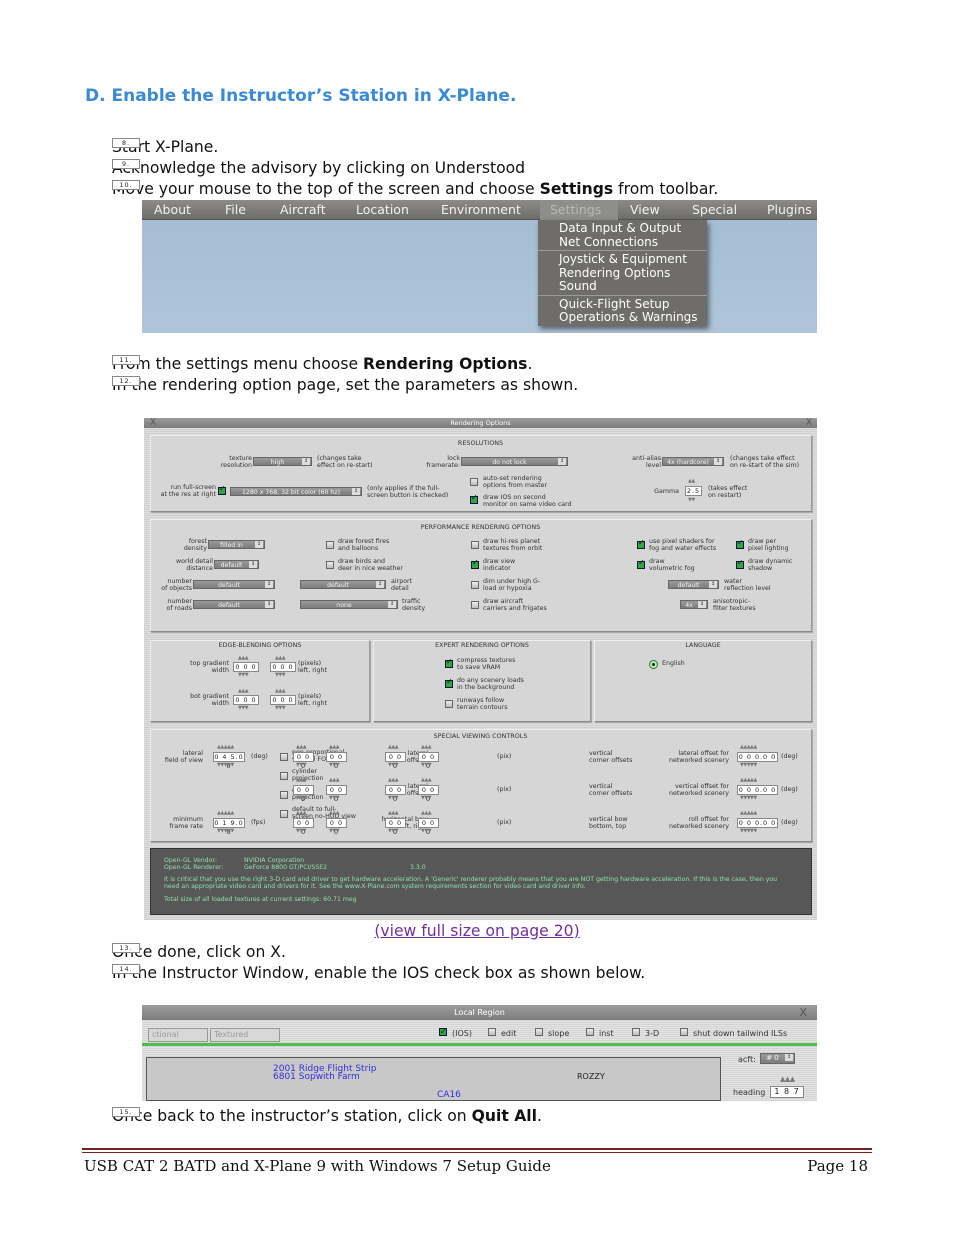  I want to click on menu-item-data-input-output: Data Input & Output, so click(633, 228).